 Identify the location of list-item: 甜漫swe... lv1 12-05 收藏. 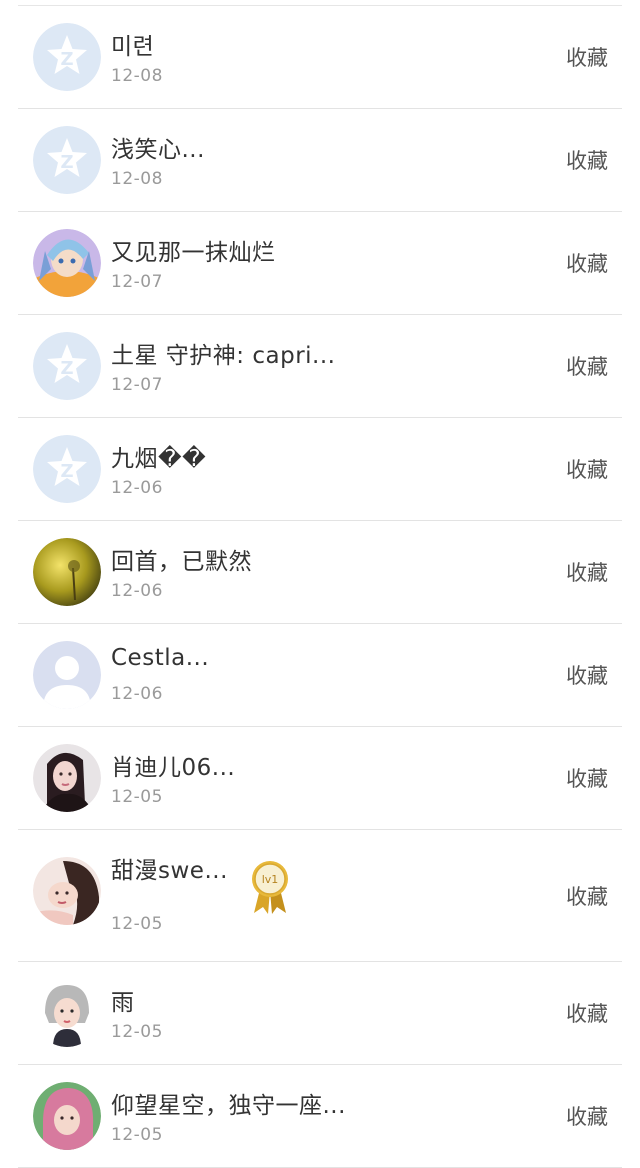
(320, 896).